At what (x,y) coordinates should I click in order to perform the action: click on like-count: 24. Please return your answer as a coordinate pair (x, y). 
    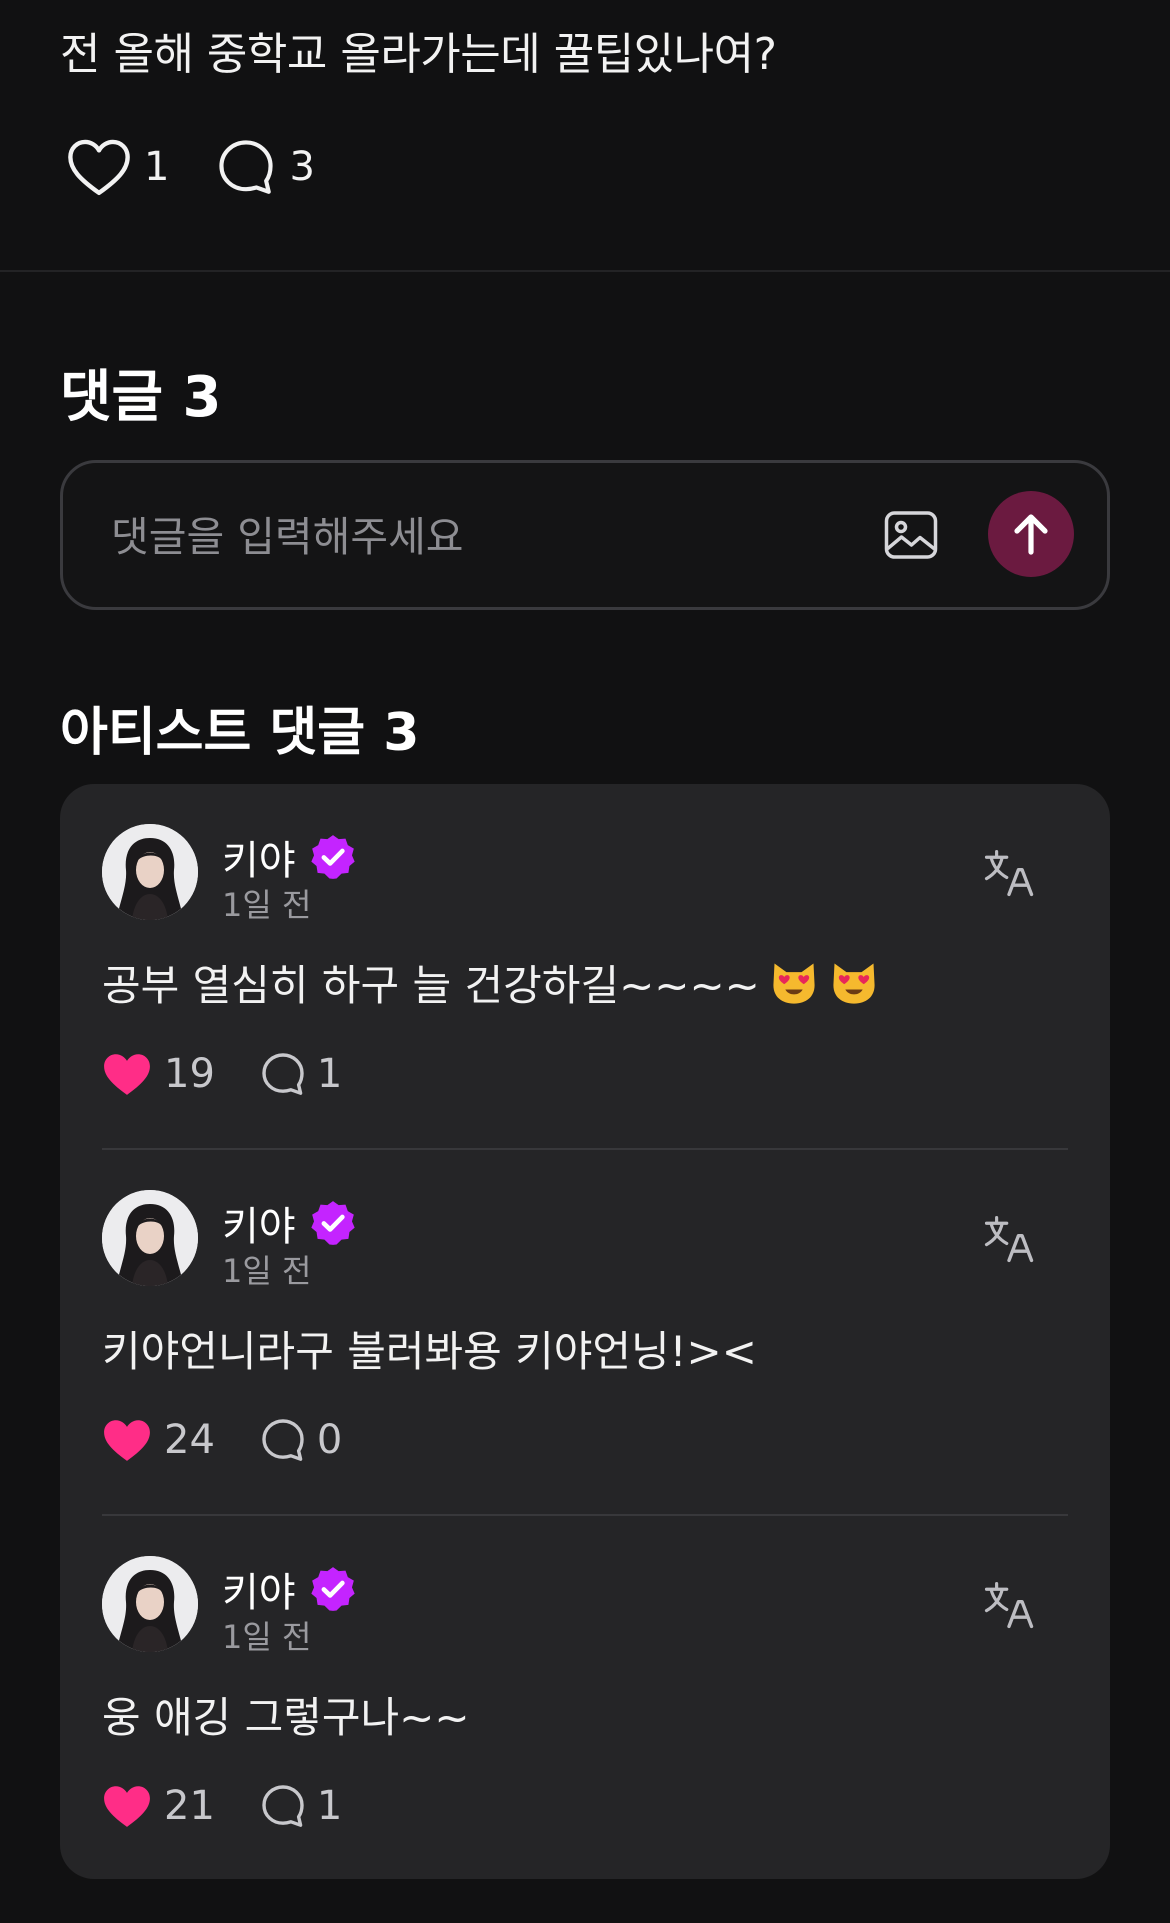
    Looking at the image, I should click on (189, 1440).